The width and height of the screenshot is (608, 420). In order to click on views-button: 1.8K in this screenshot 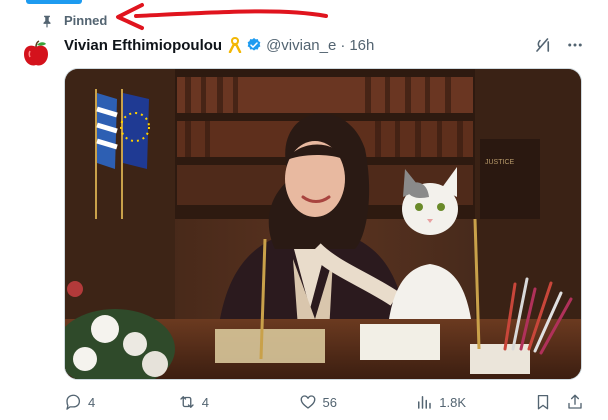, I will do `click(474, 402)`.